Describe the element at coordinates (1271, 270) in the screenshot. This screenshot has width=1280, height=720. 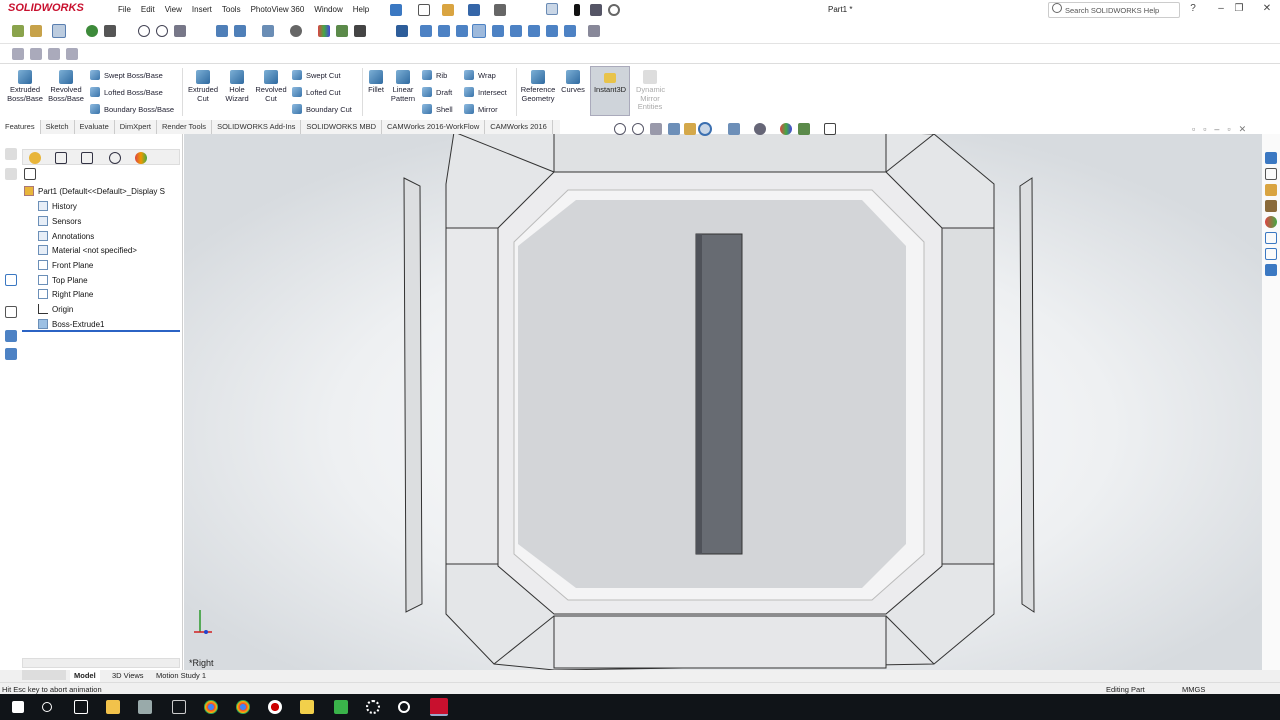
I see `camworks-icon` at that location.